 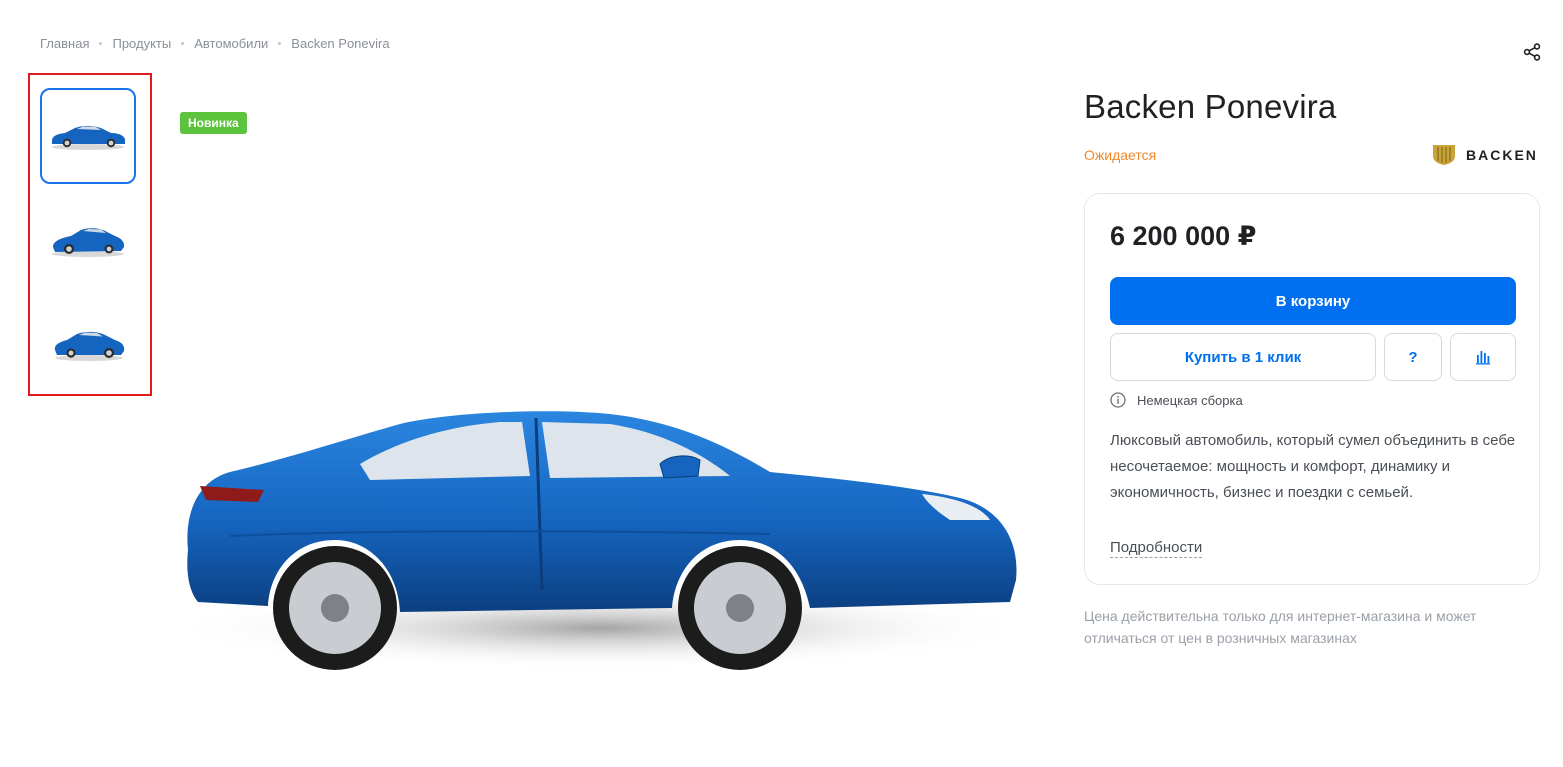 I want to click on car-thumb-side, so click(x=88, y=137).